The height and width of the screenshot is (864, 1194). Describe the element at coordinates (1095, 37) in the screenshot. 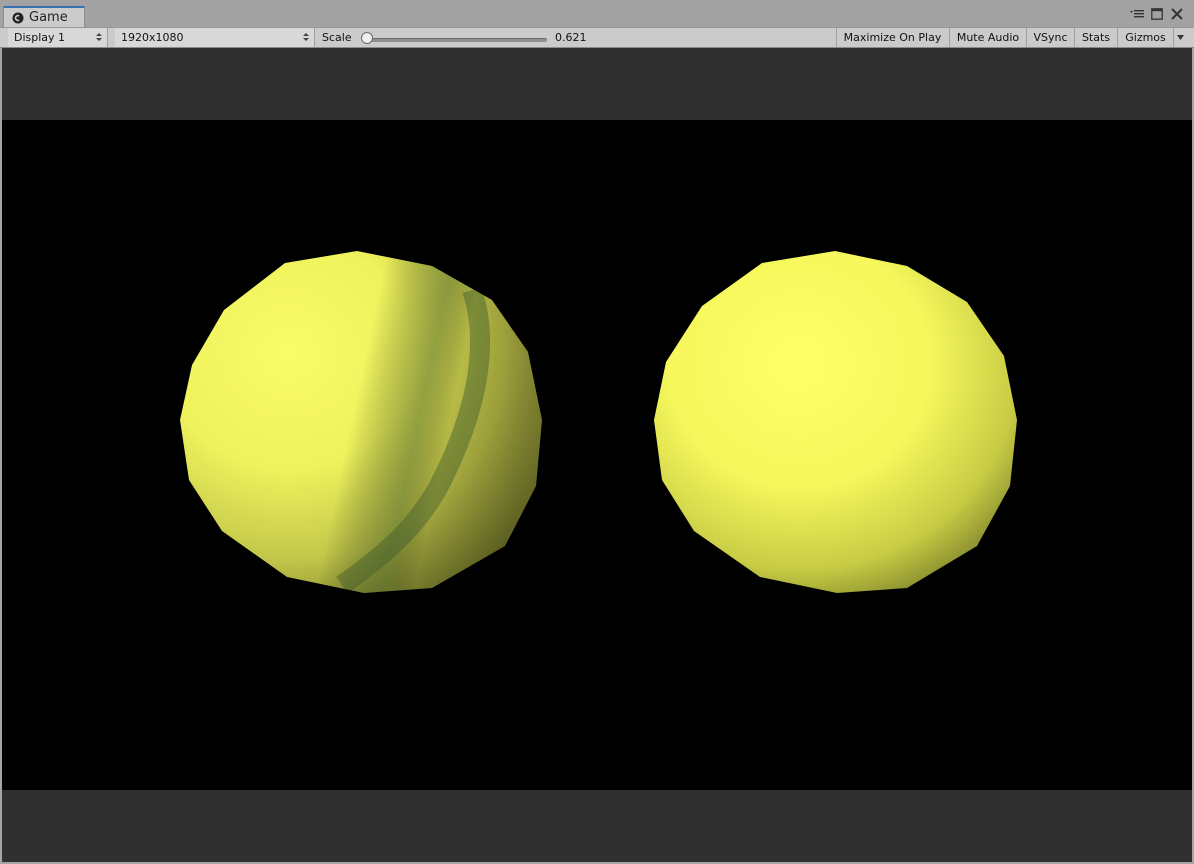

I see `stats-button: Stats` at that location.